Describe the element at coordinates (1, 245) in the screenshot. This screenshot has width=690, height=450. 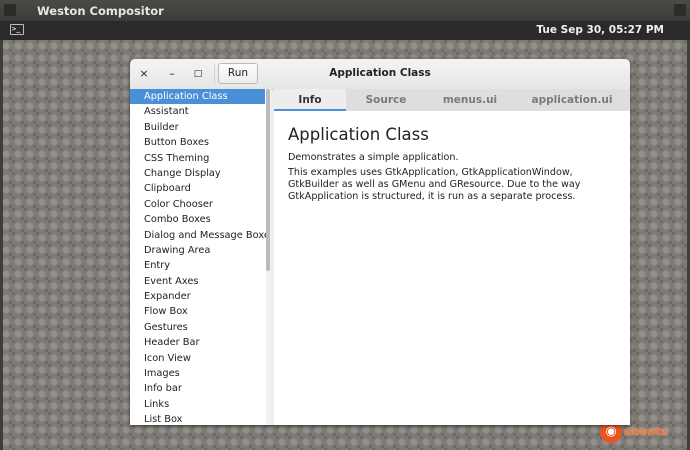
I see `left-border` at that location.